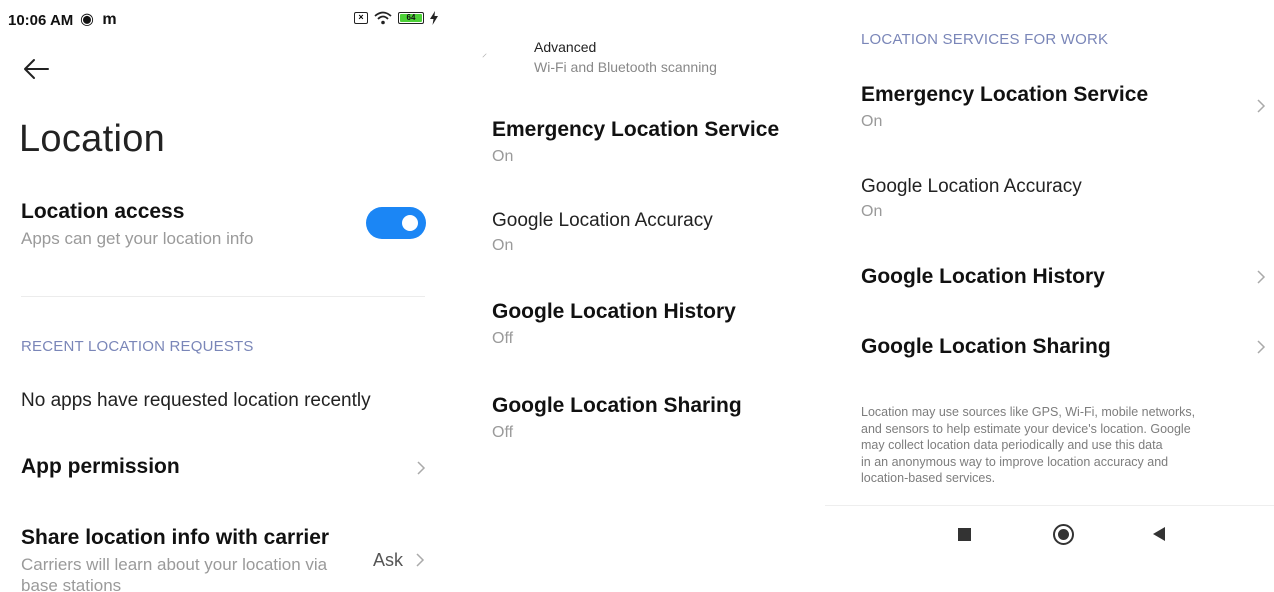  Describe the element at coordinates (223, 470) in the screenshot. I see `app-permission-row: App permission` at that location.